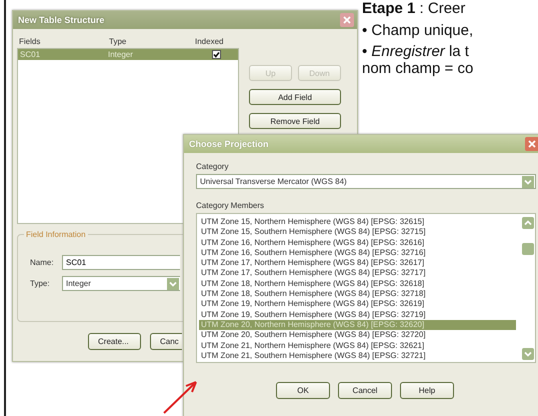 The height and width of the screenshot is (416, 538). Describe the element at coordinates (79, 283) in the screenshot. I see `dropdown-value: Integer` at that location.